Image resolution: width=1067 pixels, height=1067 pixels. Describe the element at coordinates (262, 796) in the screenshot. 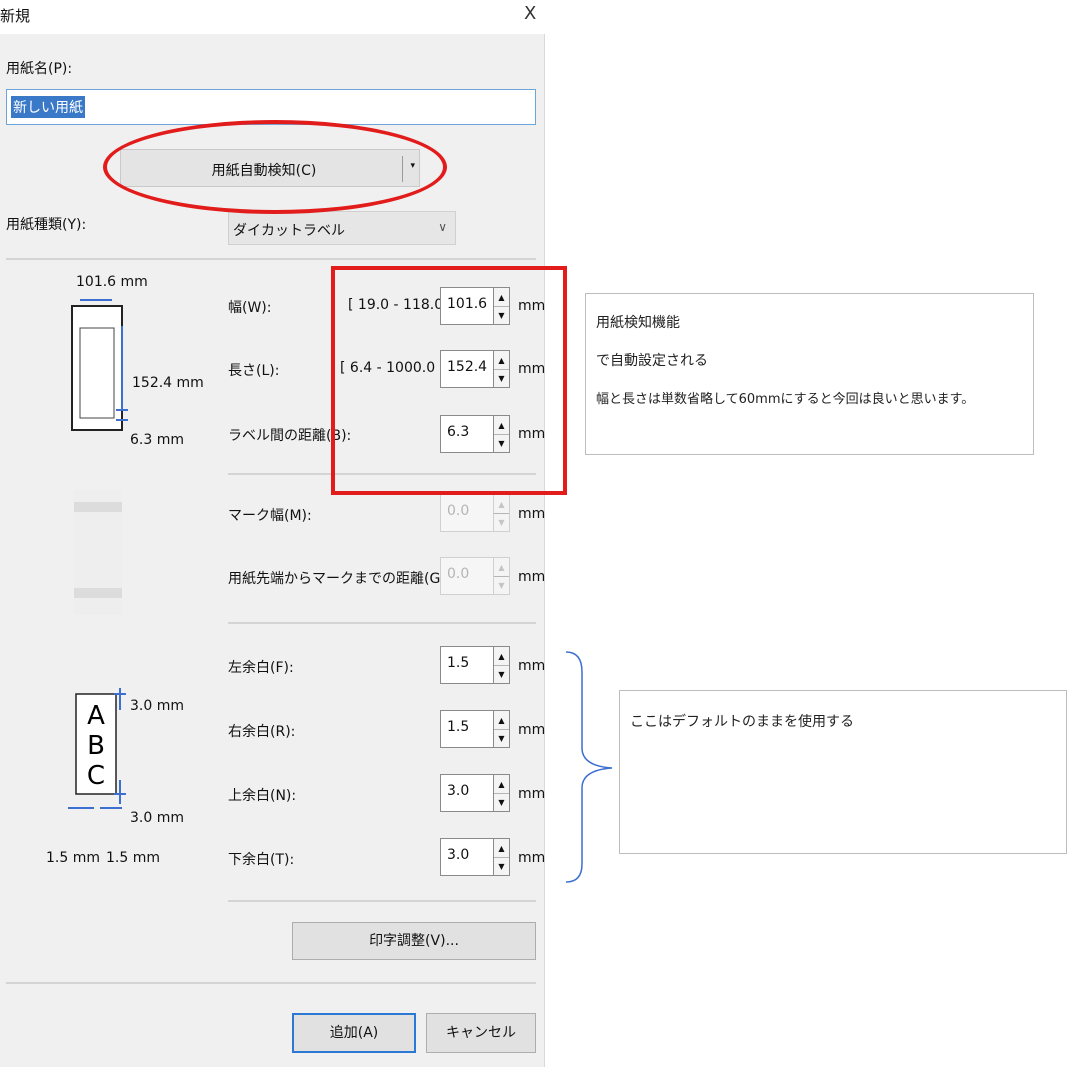

I see `top-margin-label: 上余白(N):` at that location.